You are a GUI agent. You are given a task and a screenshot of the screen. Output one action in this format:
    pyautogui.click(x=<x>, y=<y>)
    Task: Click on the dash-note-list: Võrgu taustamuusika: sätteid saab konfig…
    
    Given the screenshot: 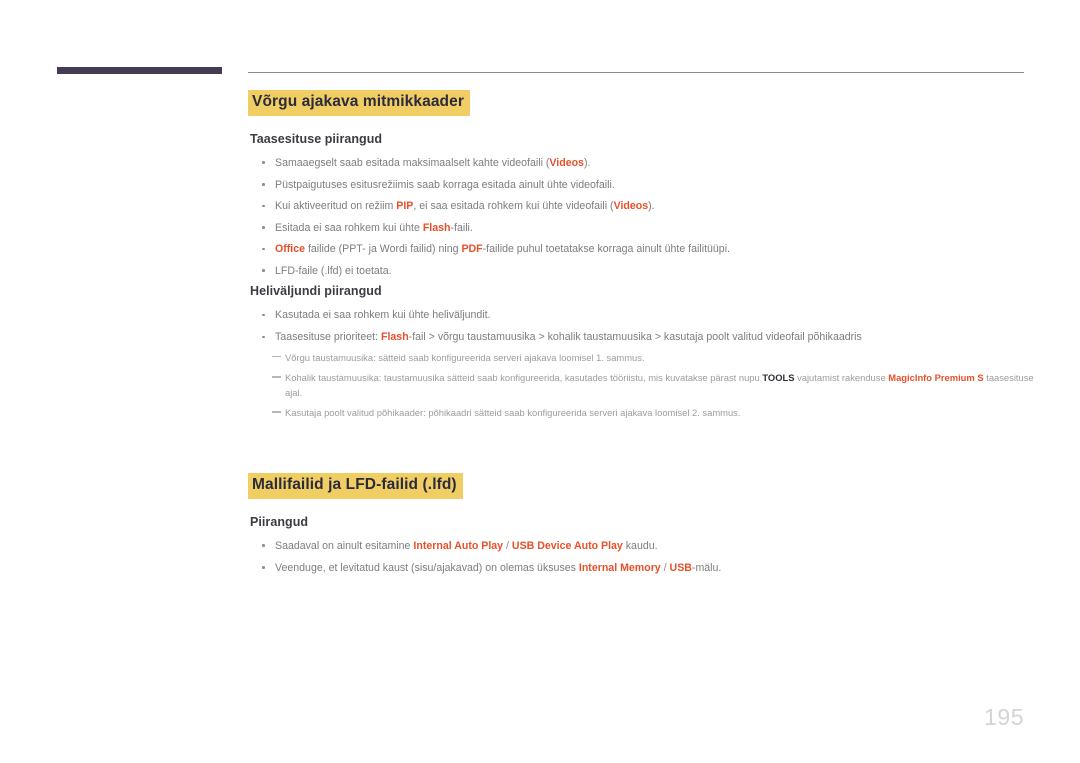 What is the action you would take?
    pyautogui.click(x=643, y=386)
    